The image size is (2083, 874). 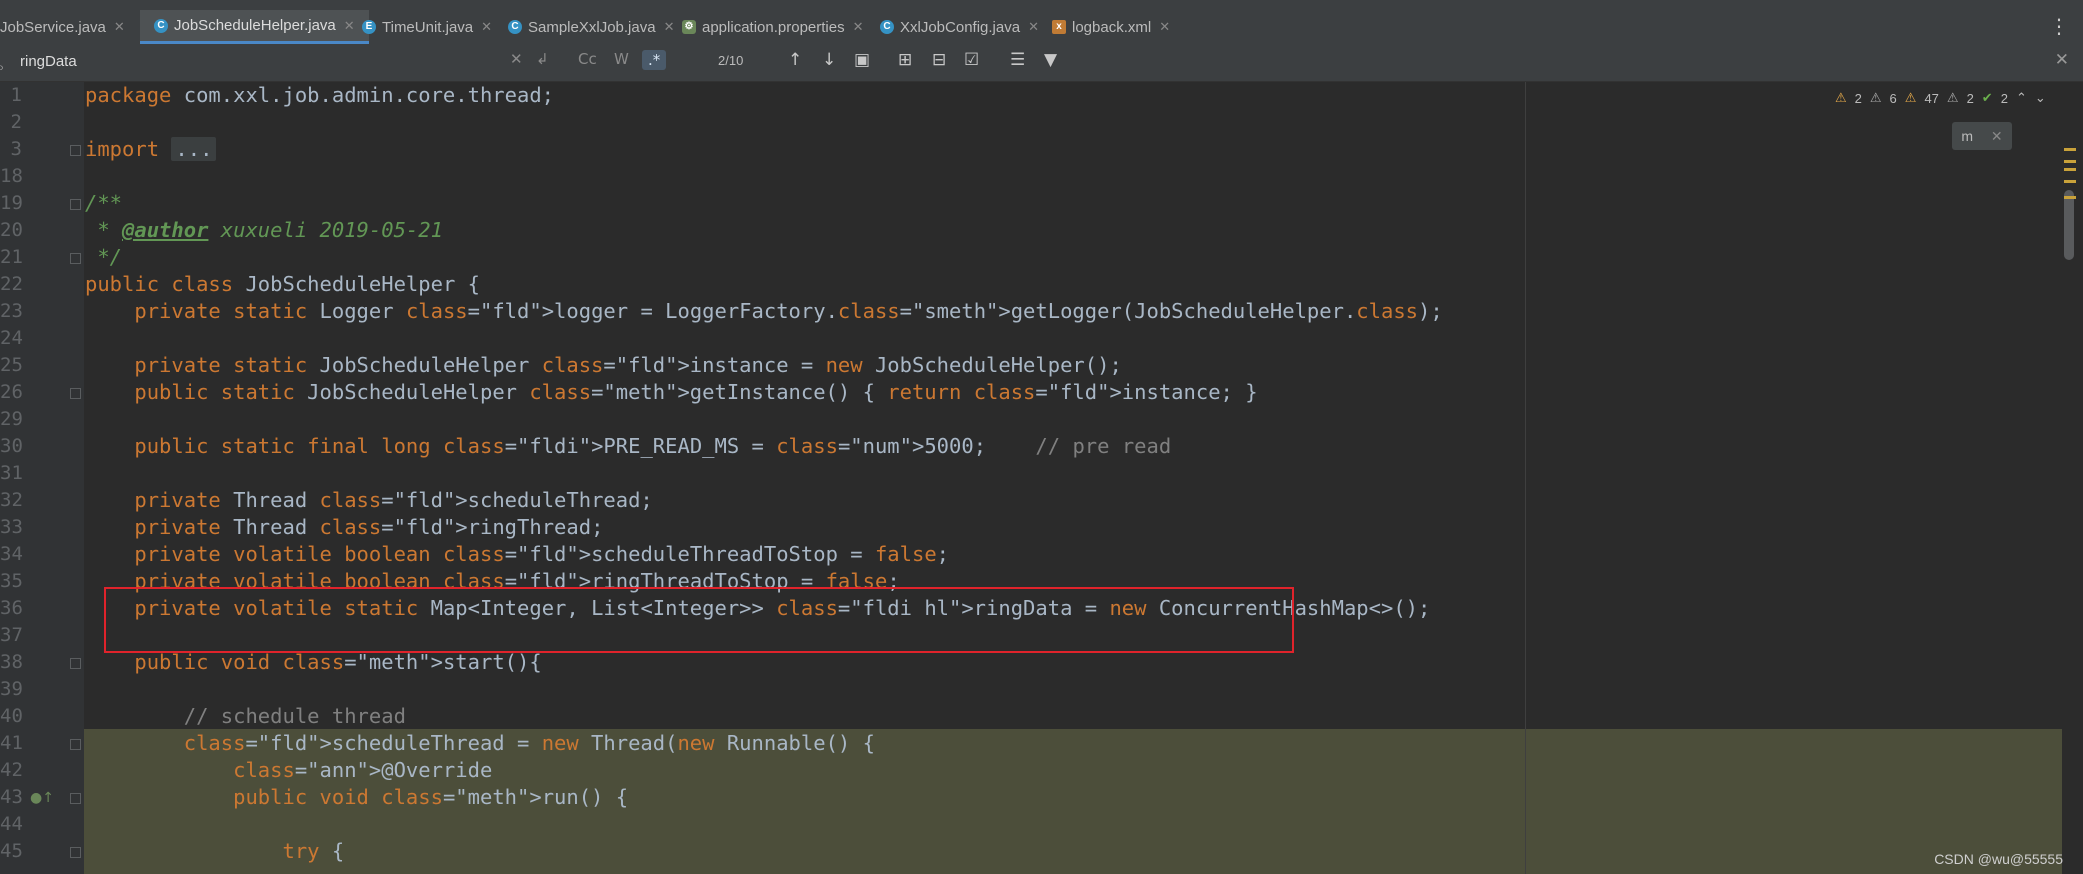 I want to click on maven-icon: m, so click(x=1967, y=136).